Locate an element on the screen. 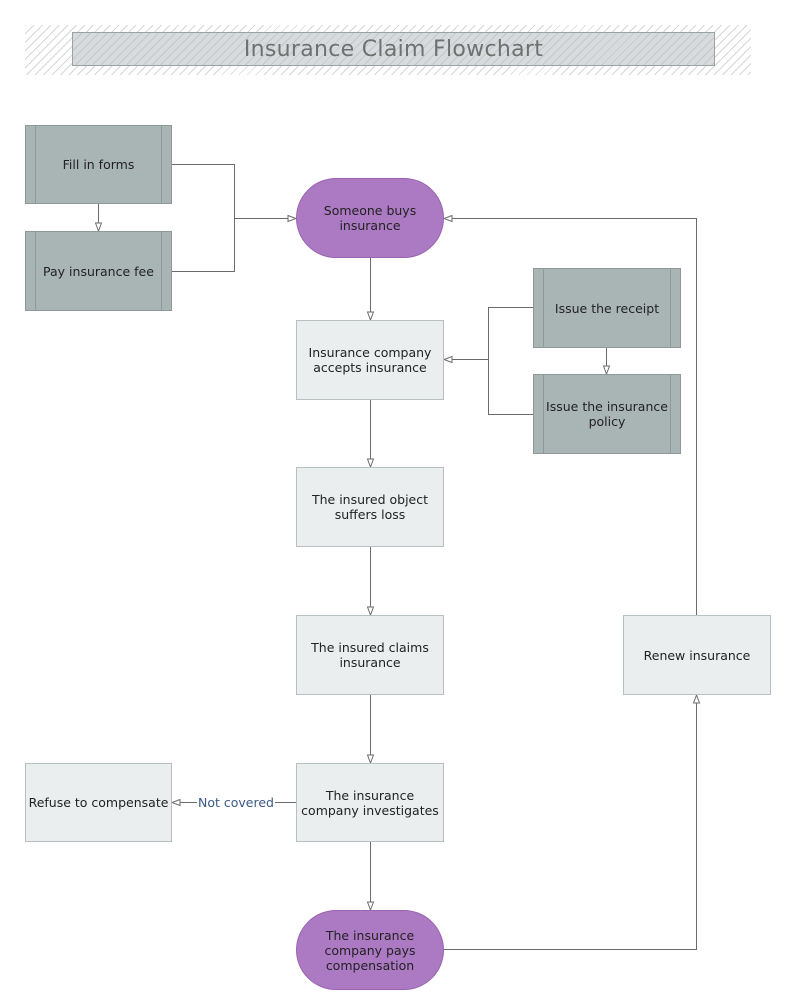 Image resolution: width=800 pixels, height=1000 pixels. node-object-suffers-loss: The insured object suffers loss is located at coordinates (370, 507).